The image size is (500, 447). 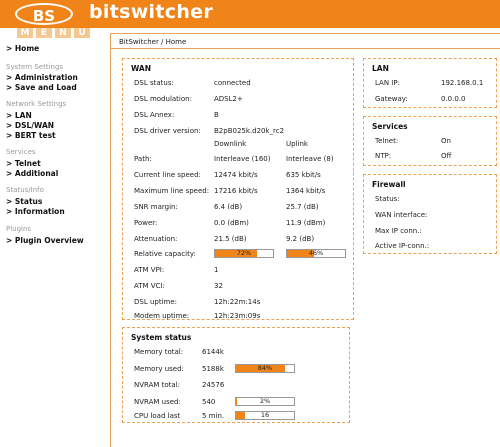 What do you see at coordinates (310, 159) in the screenshot?
I see `path-up: Interleave (8)` at bounding box center [310, 159].